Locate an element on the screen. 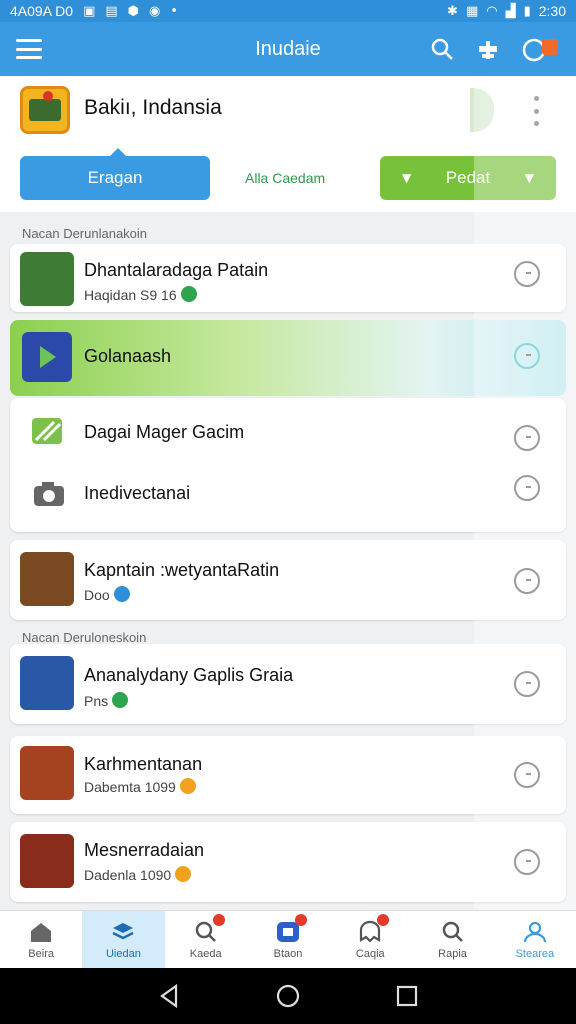 The image size is (576, 1024). nav-label: Kaeda is located at coordinates (205, 953).